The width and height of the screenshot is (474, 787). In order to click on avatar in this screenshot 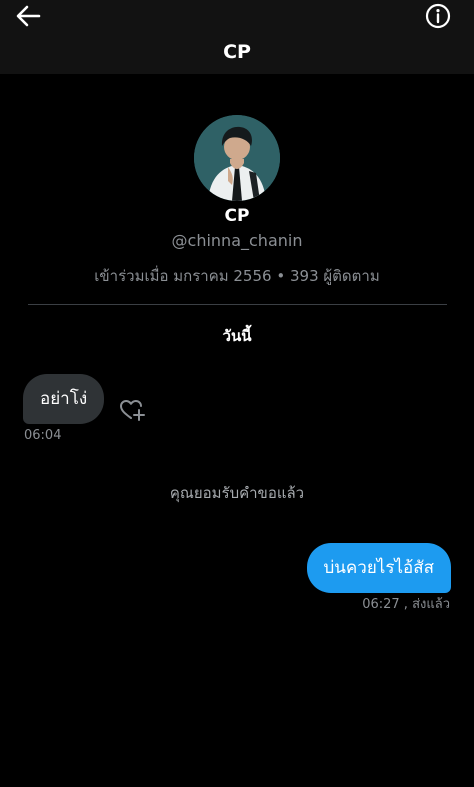, I will do `click(237, 158)`.